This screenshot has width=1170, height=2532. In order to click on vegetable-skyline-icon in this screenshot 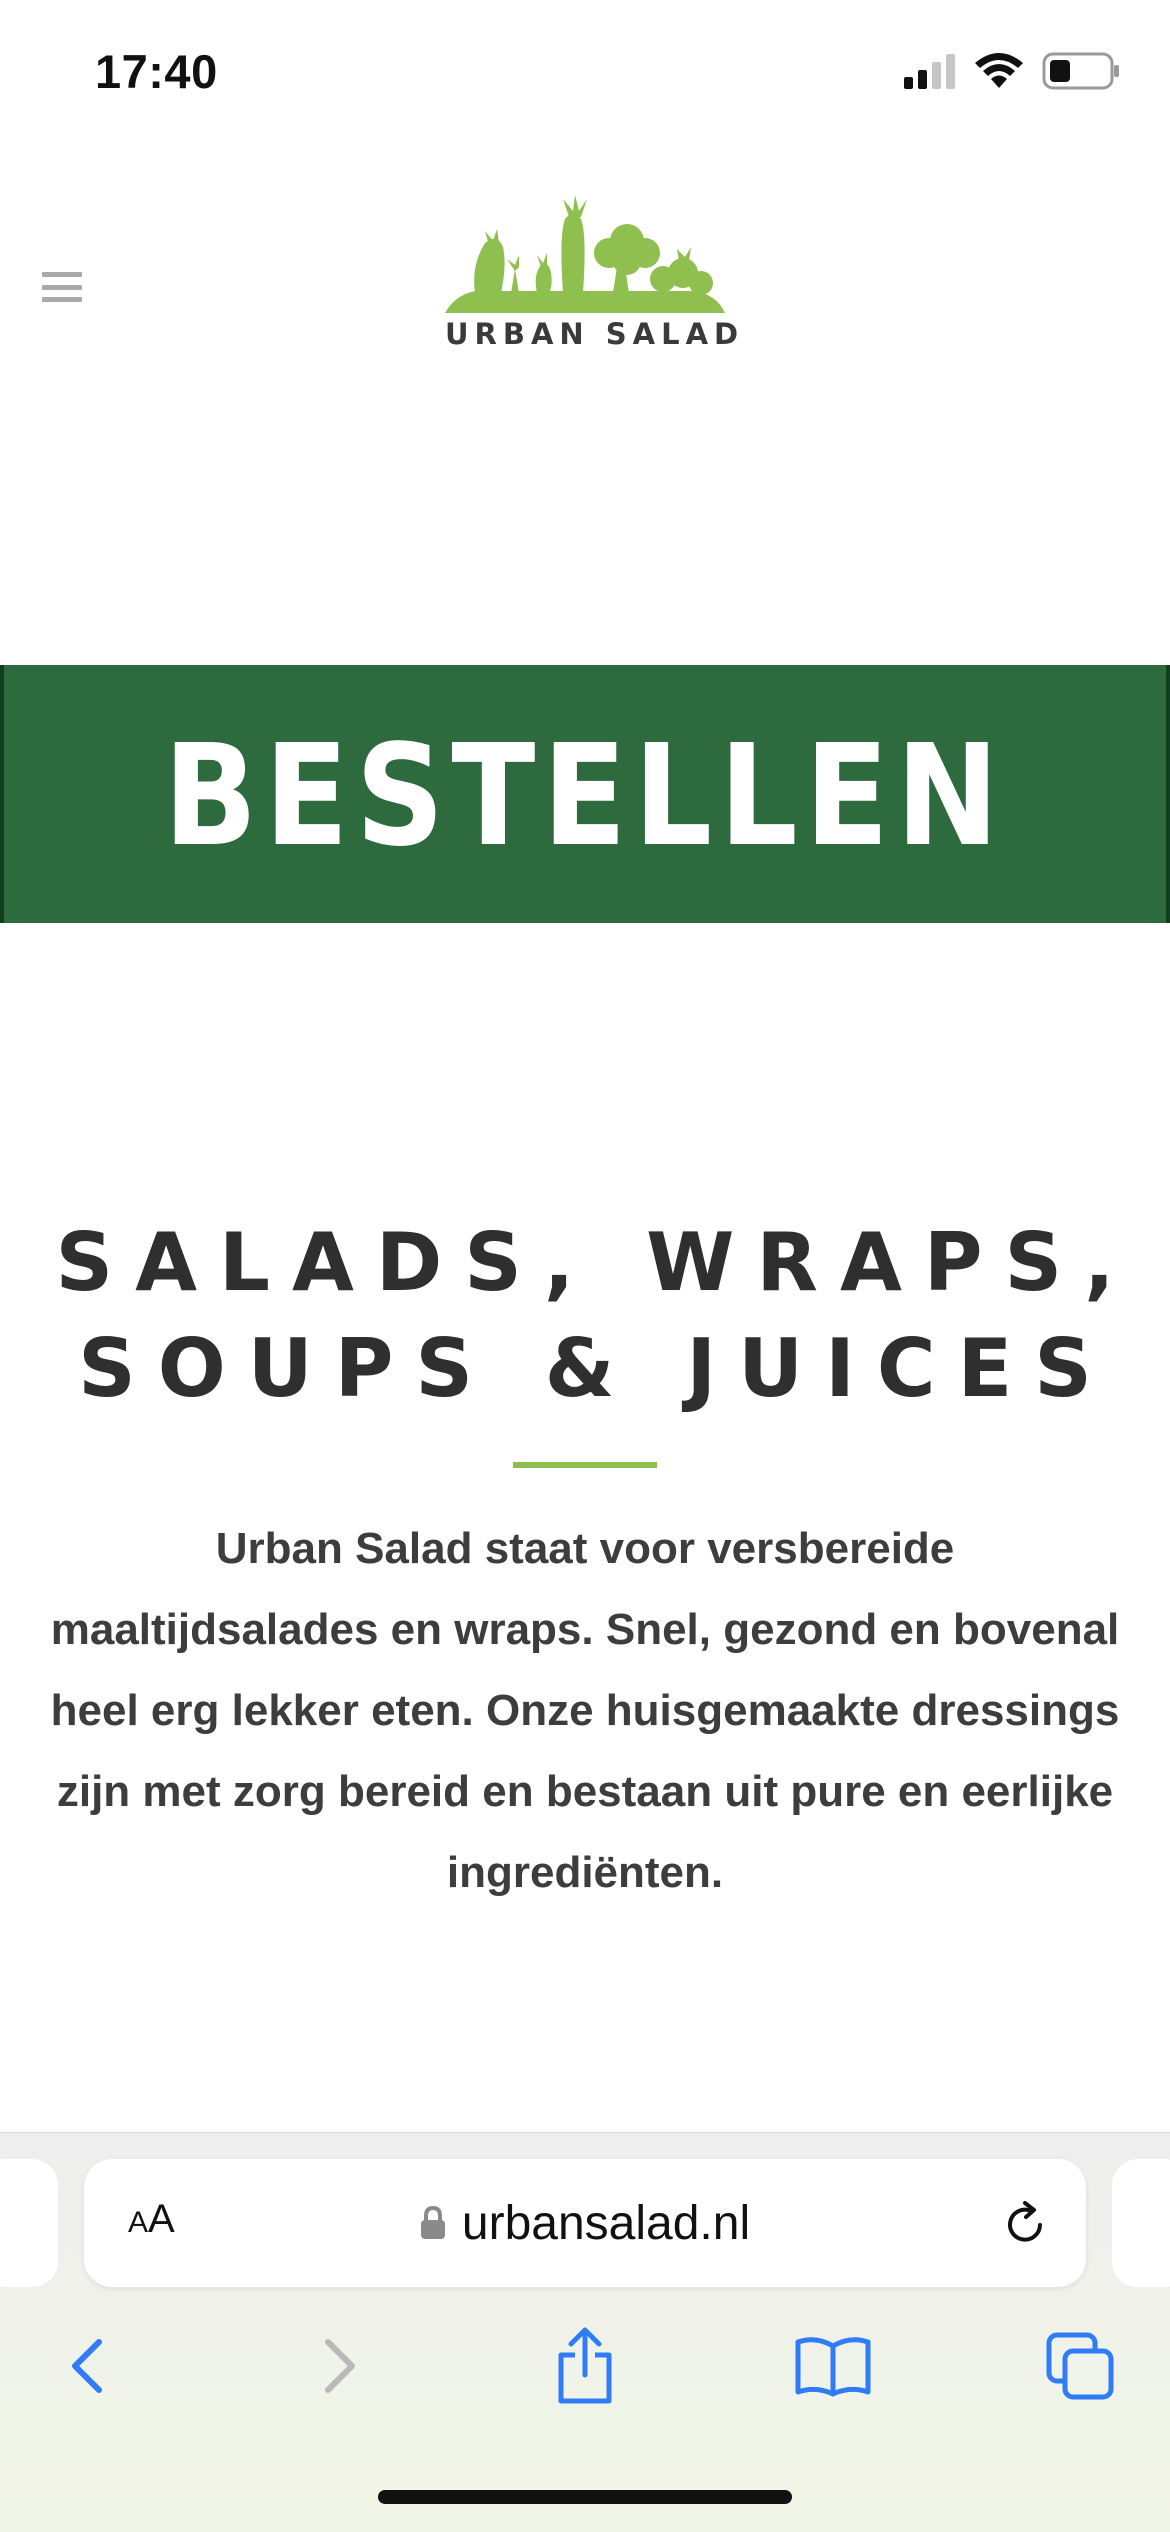, I will do `click(585, 254)`.